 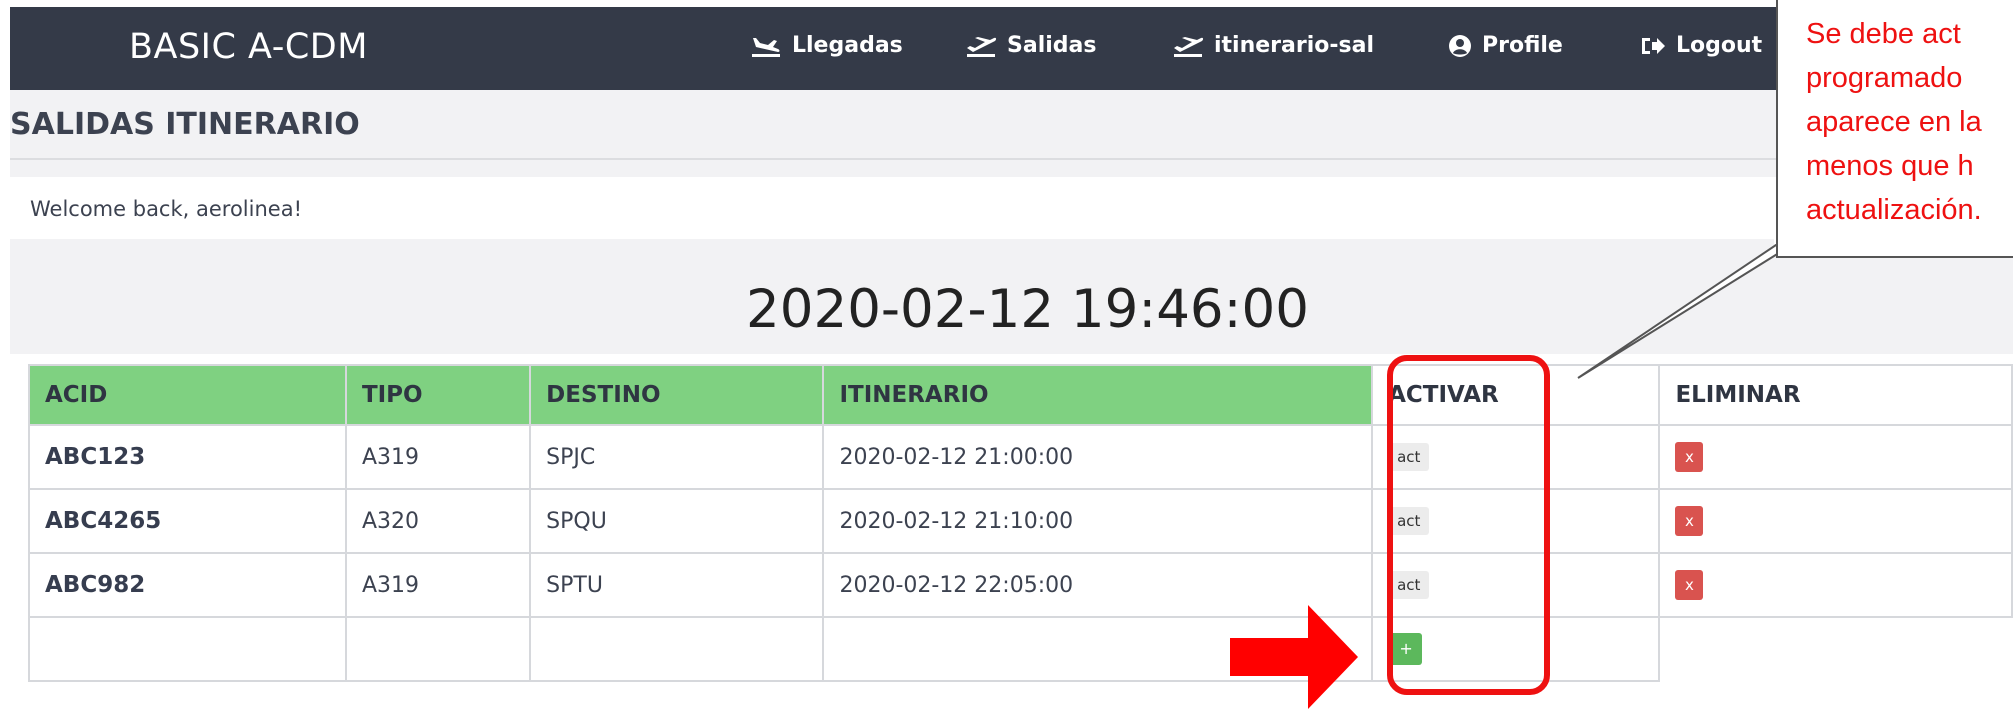 I want to click on callout-pointer, so click(x=1725, y=286).